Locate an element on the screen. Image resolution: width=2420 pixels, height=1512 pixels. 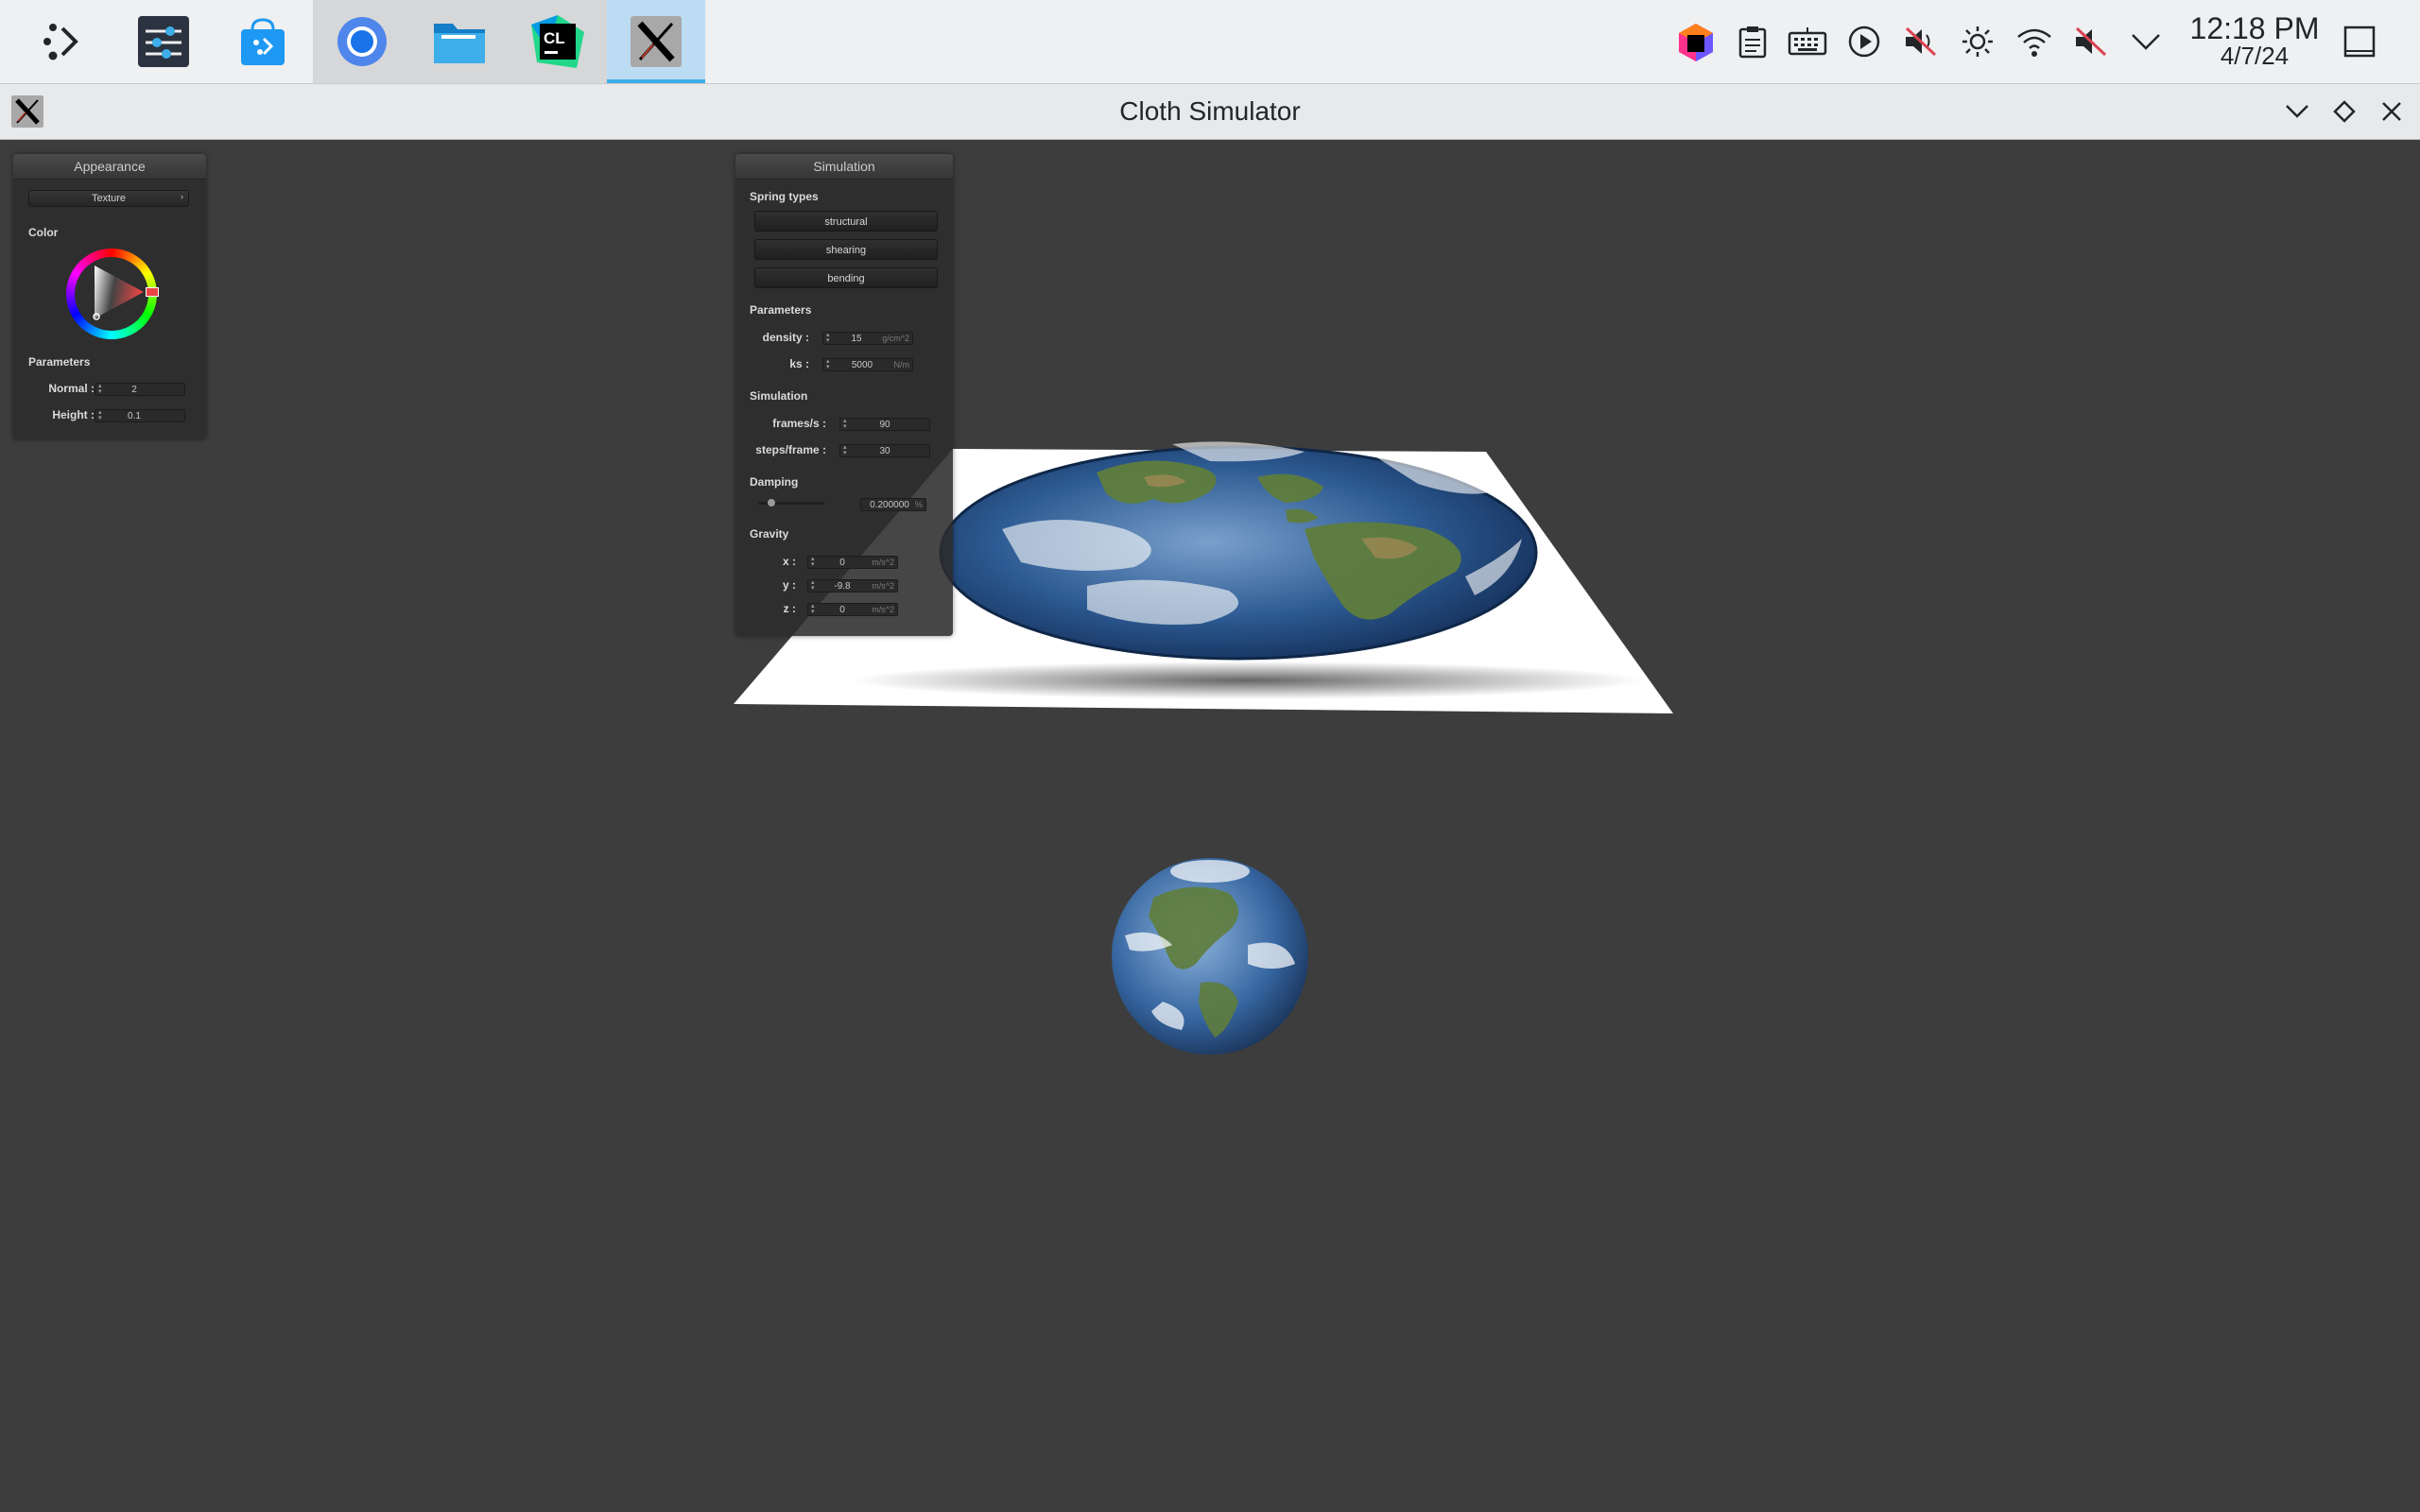
volume-muted-icon is located at coordinates (1921, 41).